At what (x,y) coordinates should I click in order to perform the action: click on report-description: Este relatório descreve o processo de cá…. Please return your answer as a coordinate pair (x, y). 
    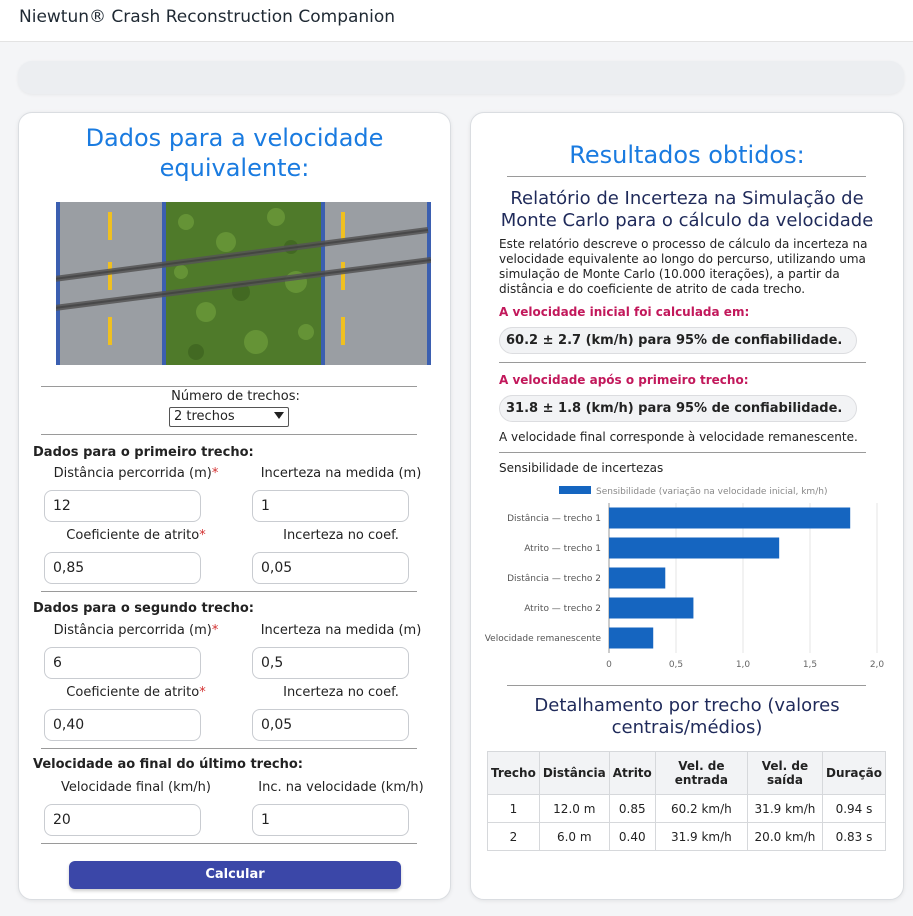
    Looking at the image, I should click on (683, 266).